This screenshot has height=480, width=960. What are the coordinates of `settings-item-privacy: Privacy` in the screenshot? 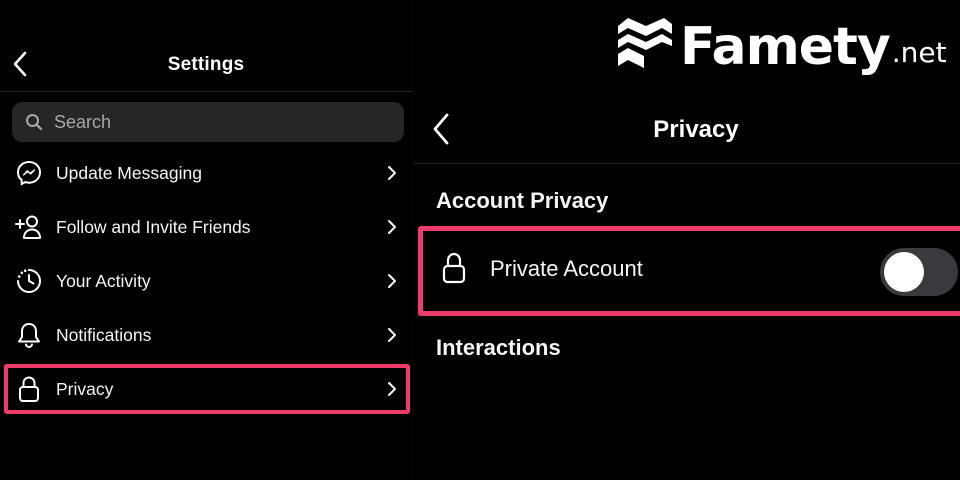 It's located at (206, 389).